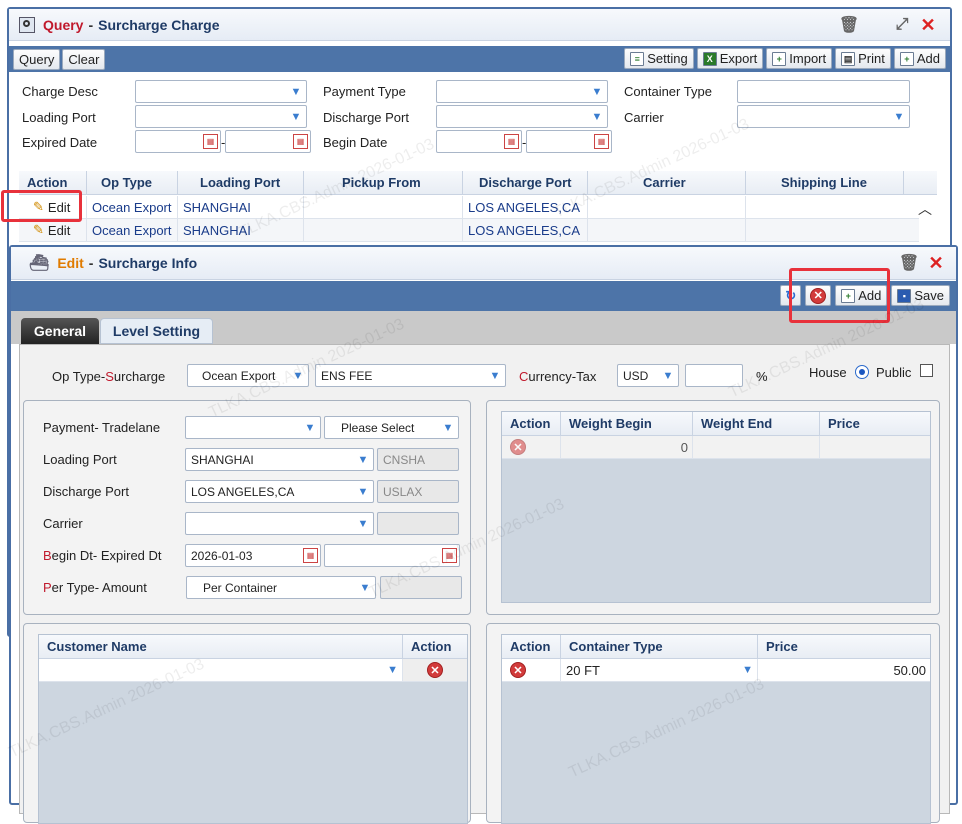 The width and height of the screenshot is (962, 824). What do you see at coordinates (925, 209) in the screenshot?
I see `scroll-up-icon: ︿` at bounding box center [925, 209].